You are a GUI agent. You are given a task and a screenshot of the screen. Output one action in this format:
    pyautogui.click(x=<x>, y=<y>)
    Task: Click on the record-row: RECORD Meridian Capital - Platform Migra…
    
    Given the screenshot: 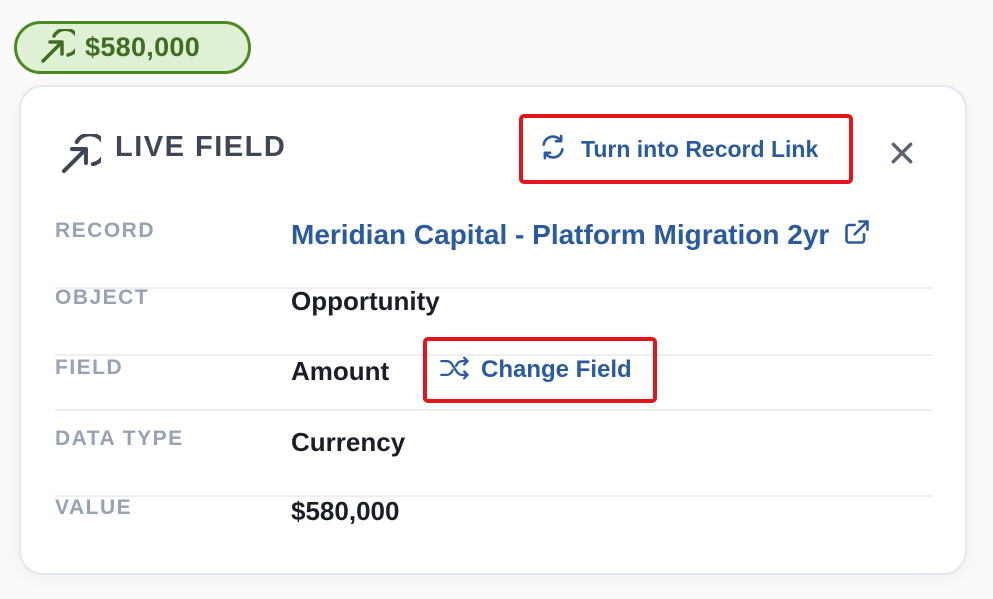 What is the action you would take?
    pyautogui.click(x=494, y=254)
    